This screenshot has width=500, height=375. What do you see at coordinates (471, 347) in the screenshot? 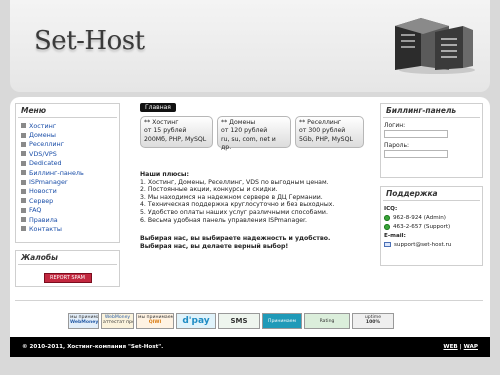
I see `footer-link-wap: WAP` at bounding box center [471, 347].